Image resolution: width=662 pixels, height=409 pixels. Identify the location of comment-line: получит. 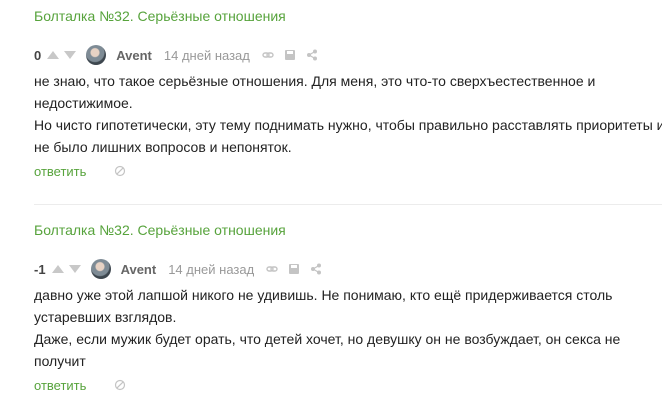
(60, 361).